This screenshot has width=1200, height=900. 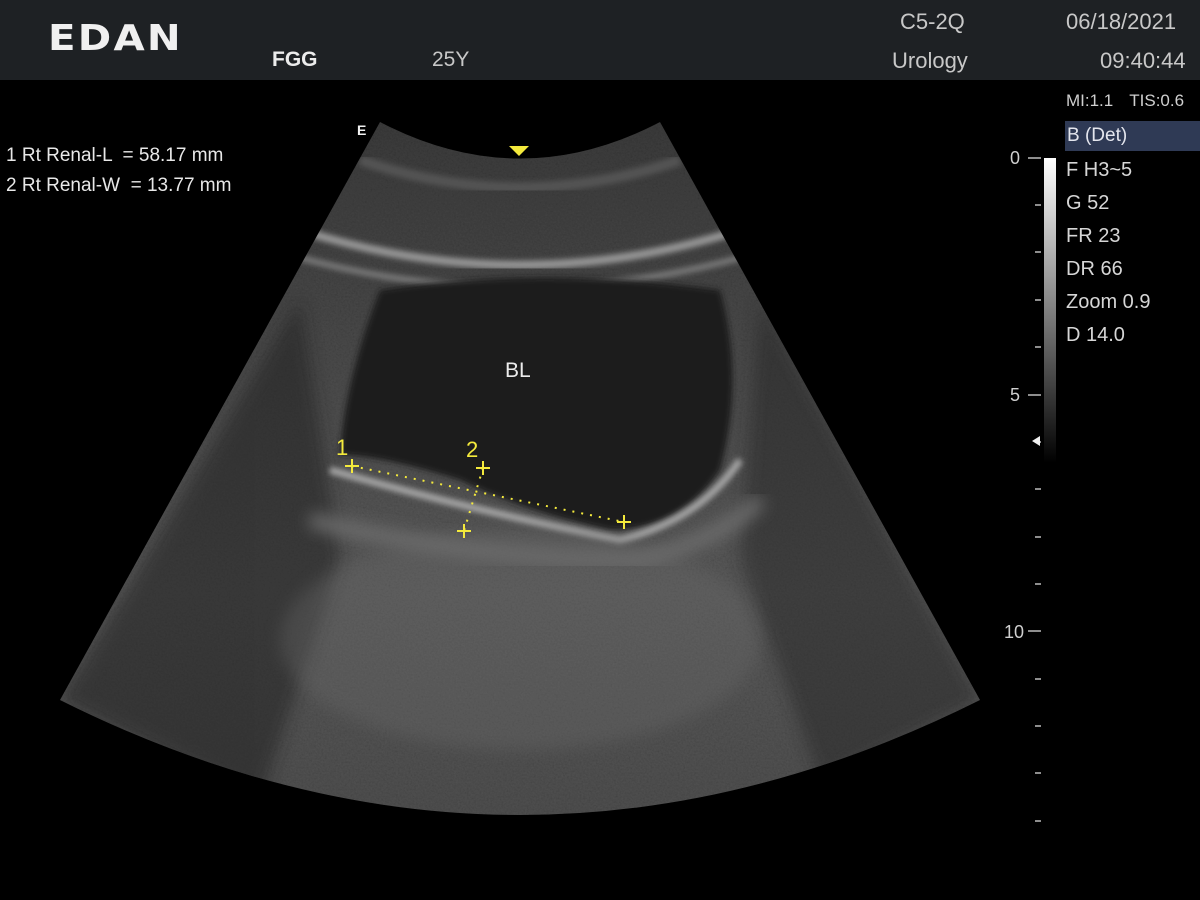 I want to click on depth-label-10: 10, so click(x=1014, y=632).